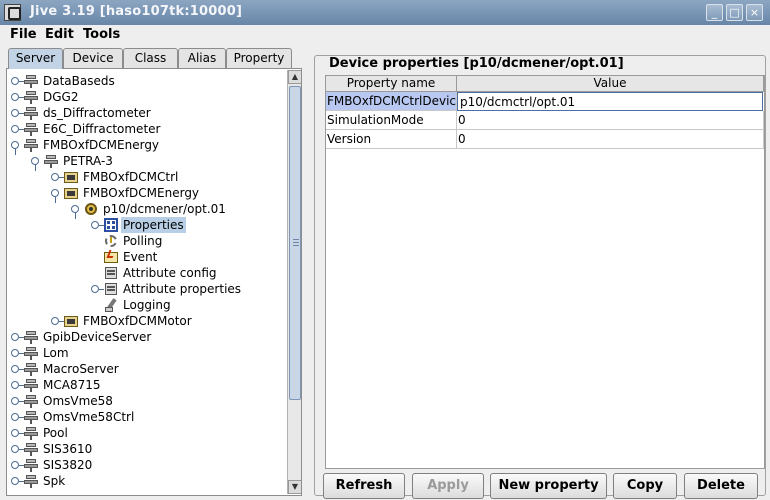 The height and width of the screenshot is (500, 770). What do you see at coordinates (23, 34) in the screenshot?
I see `menu-file: File` at bounding box center [23, 34].